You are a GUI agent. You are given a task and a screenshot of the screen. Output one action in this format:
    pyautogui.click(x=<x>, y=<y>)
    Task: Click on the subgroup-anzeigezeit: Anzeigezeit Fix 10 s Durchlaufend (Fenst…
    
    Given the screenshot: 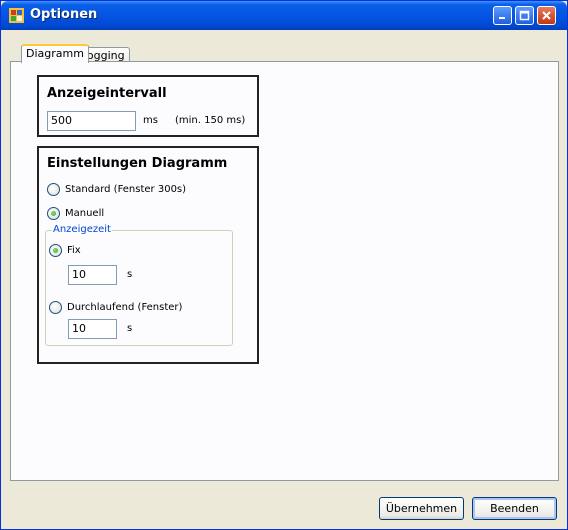 What is the action you would take?
    pyautogui.click(x=139, y=285)
    